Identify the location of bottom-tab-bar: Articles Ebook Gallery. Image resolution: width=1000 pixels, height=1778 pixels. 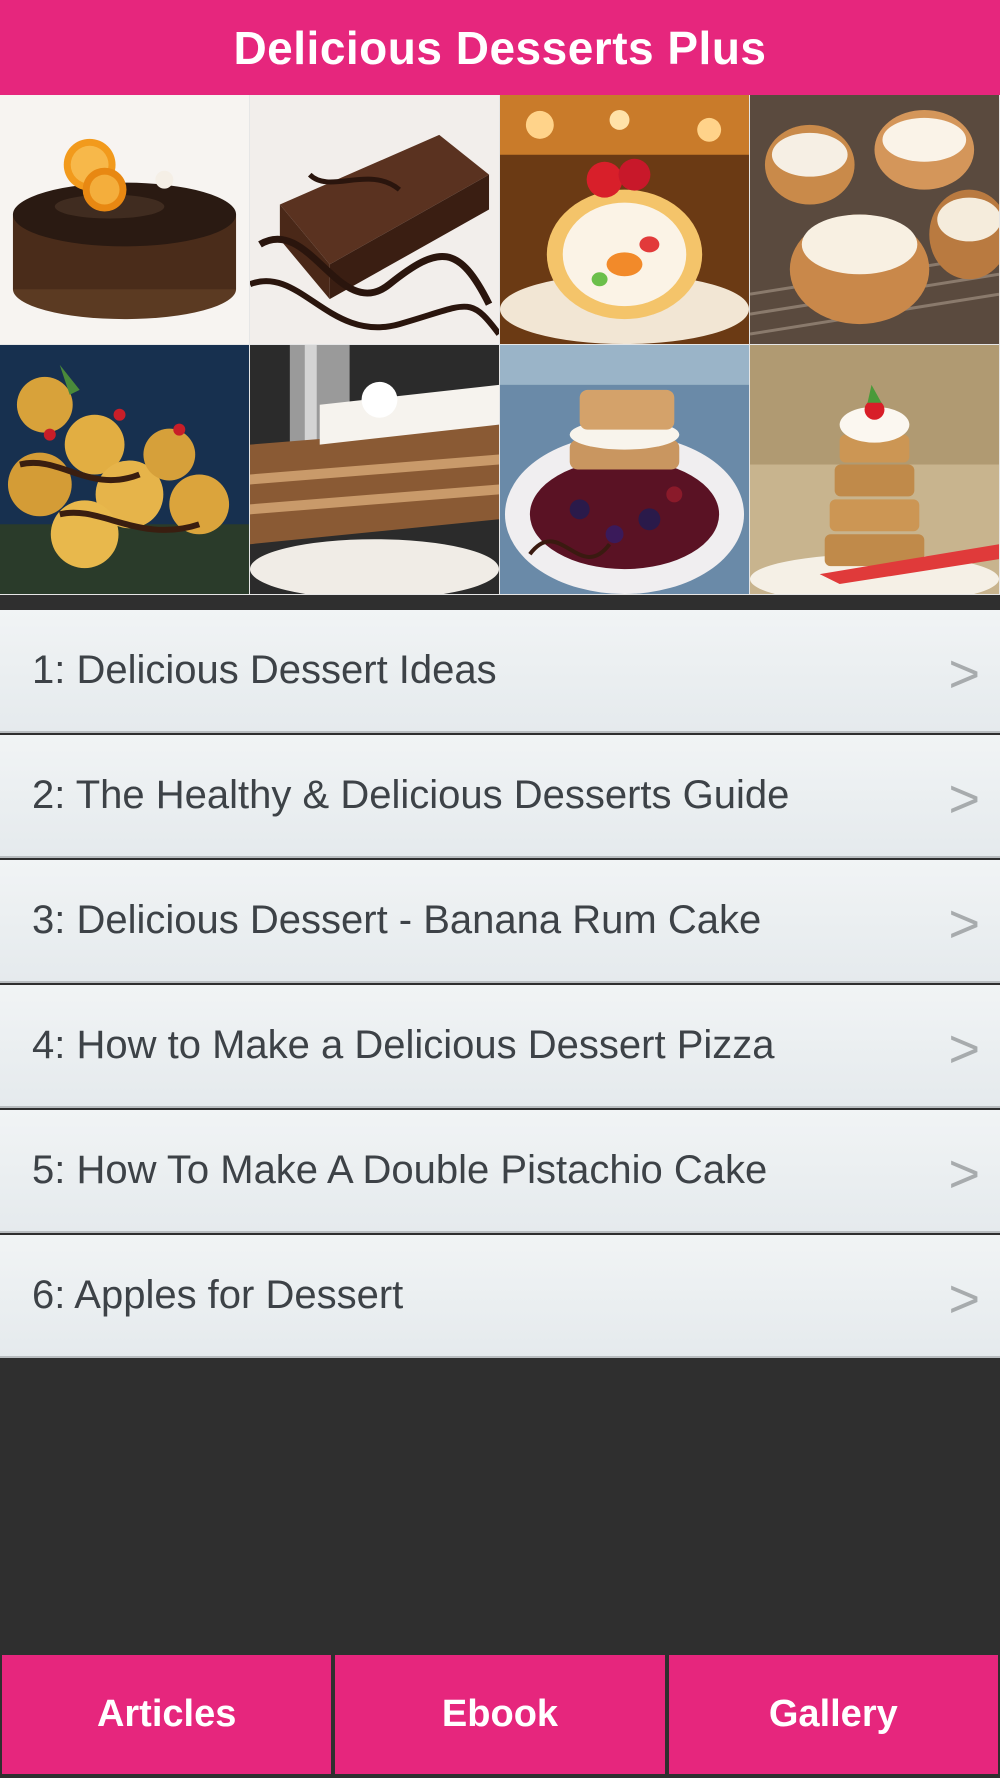
(500, 1715).